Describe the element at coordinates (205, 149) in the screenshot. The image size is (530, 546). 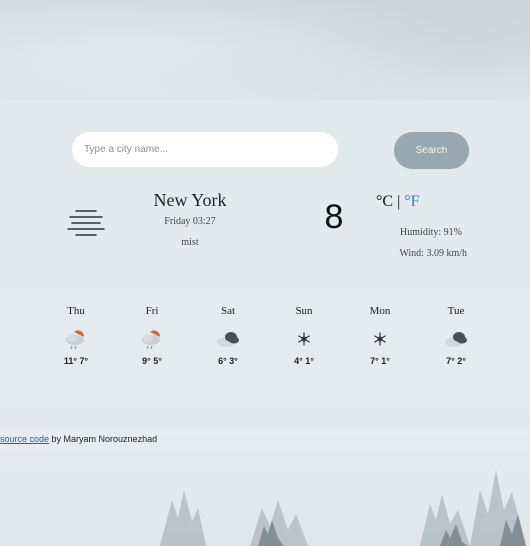
I see `city-search-input` at that location.